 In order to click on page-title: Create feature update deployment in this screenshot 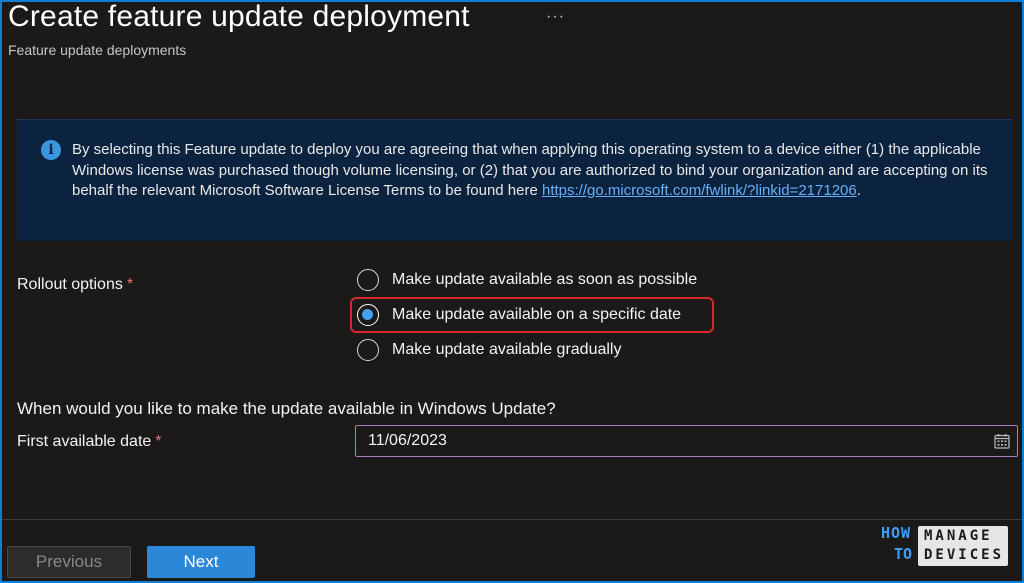, I will do `click(239, 16)`.